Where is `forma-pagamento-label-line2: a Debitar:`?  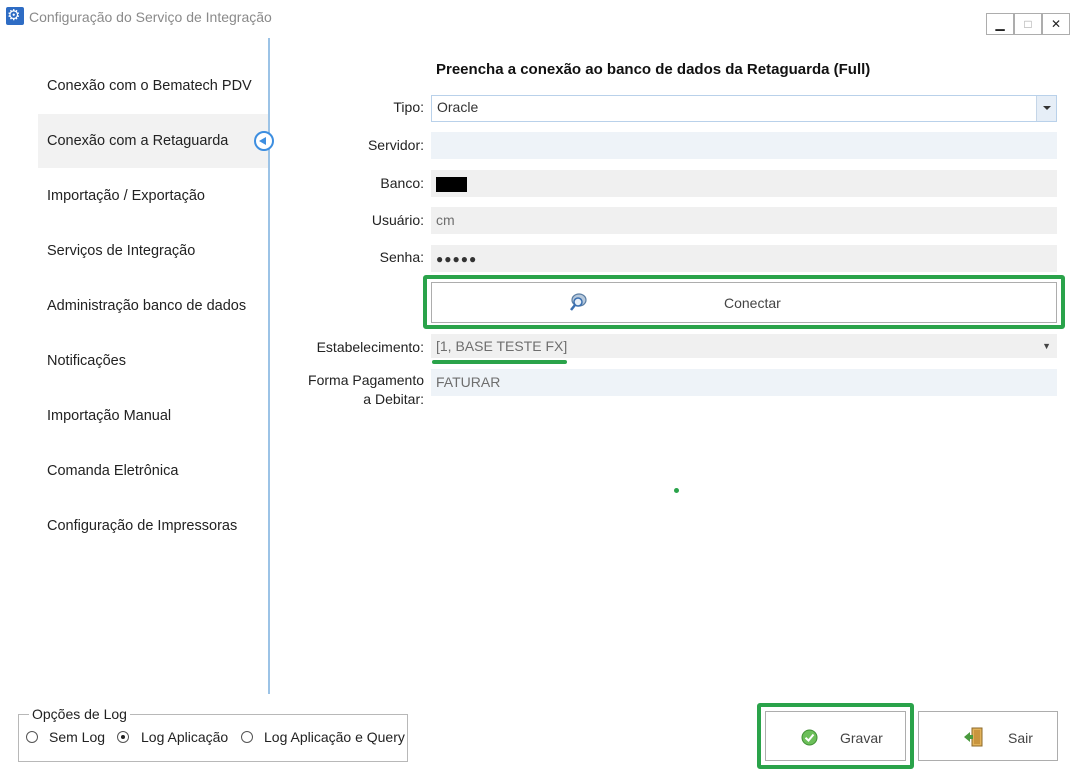
forma-pagamento-label-line2: a Debitar: is located at coordinates (393, 399).